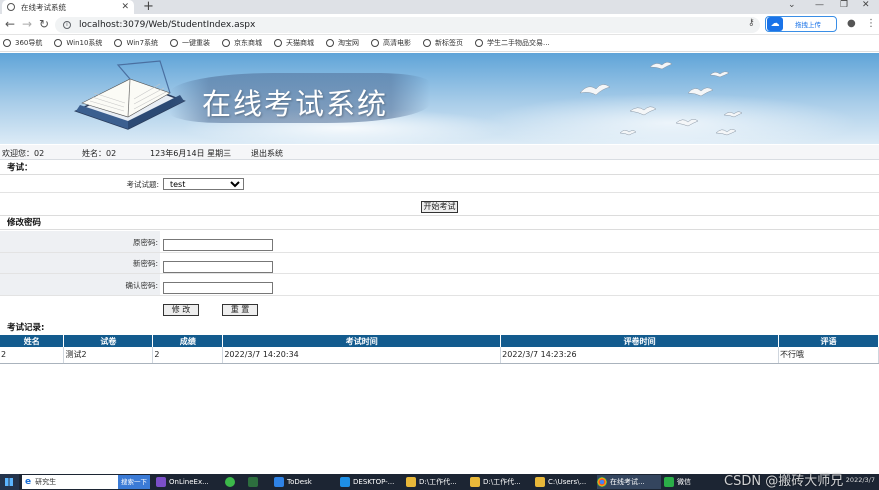  What do you see at coordinates (639, 355) in the screenshot?
I see `table-cell: 2022/3/7 14:23:26` at bounding box center [639, 355].